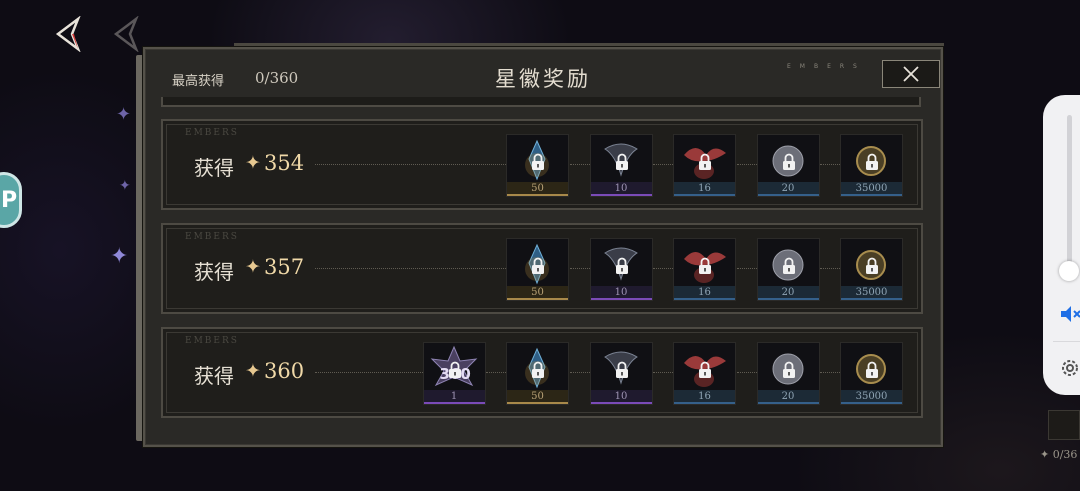  I want to click on reward-tier-row: EMBERS 获得 ✦360 3601 50 10 16 20 35000, so click(542, 372).